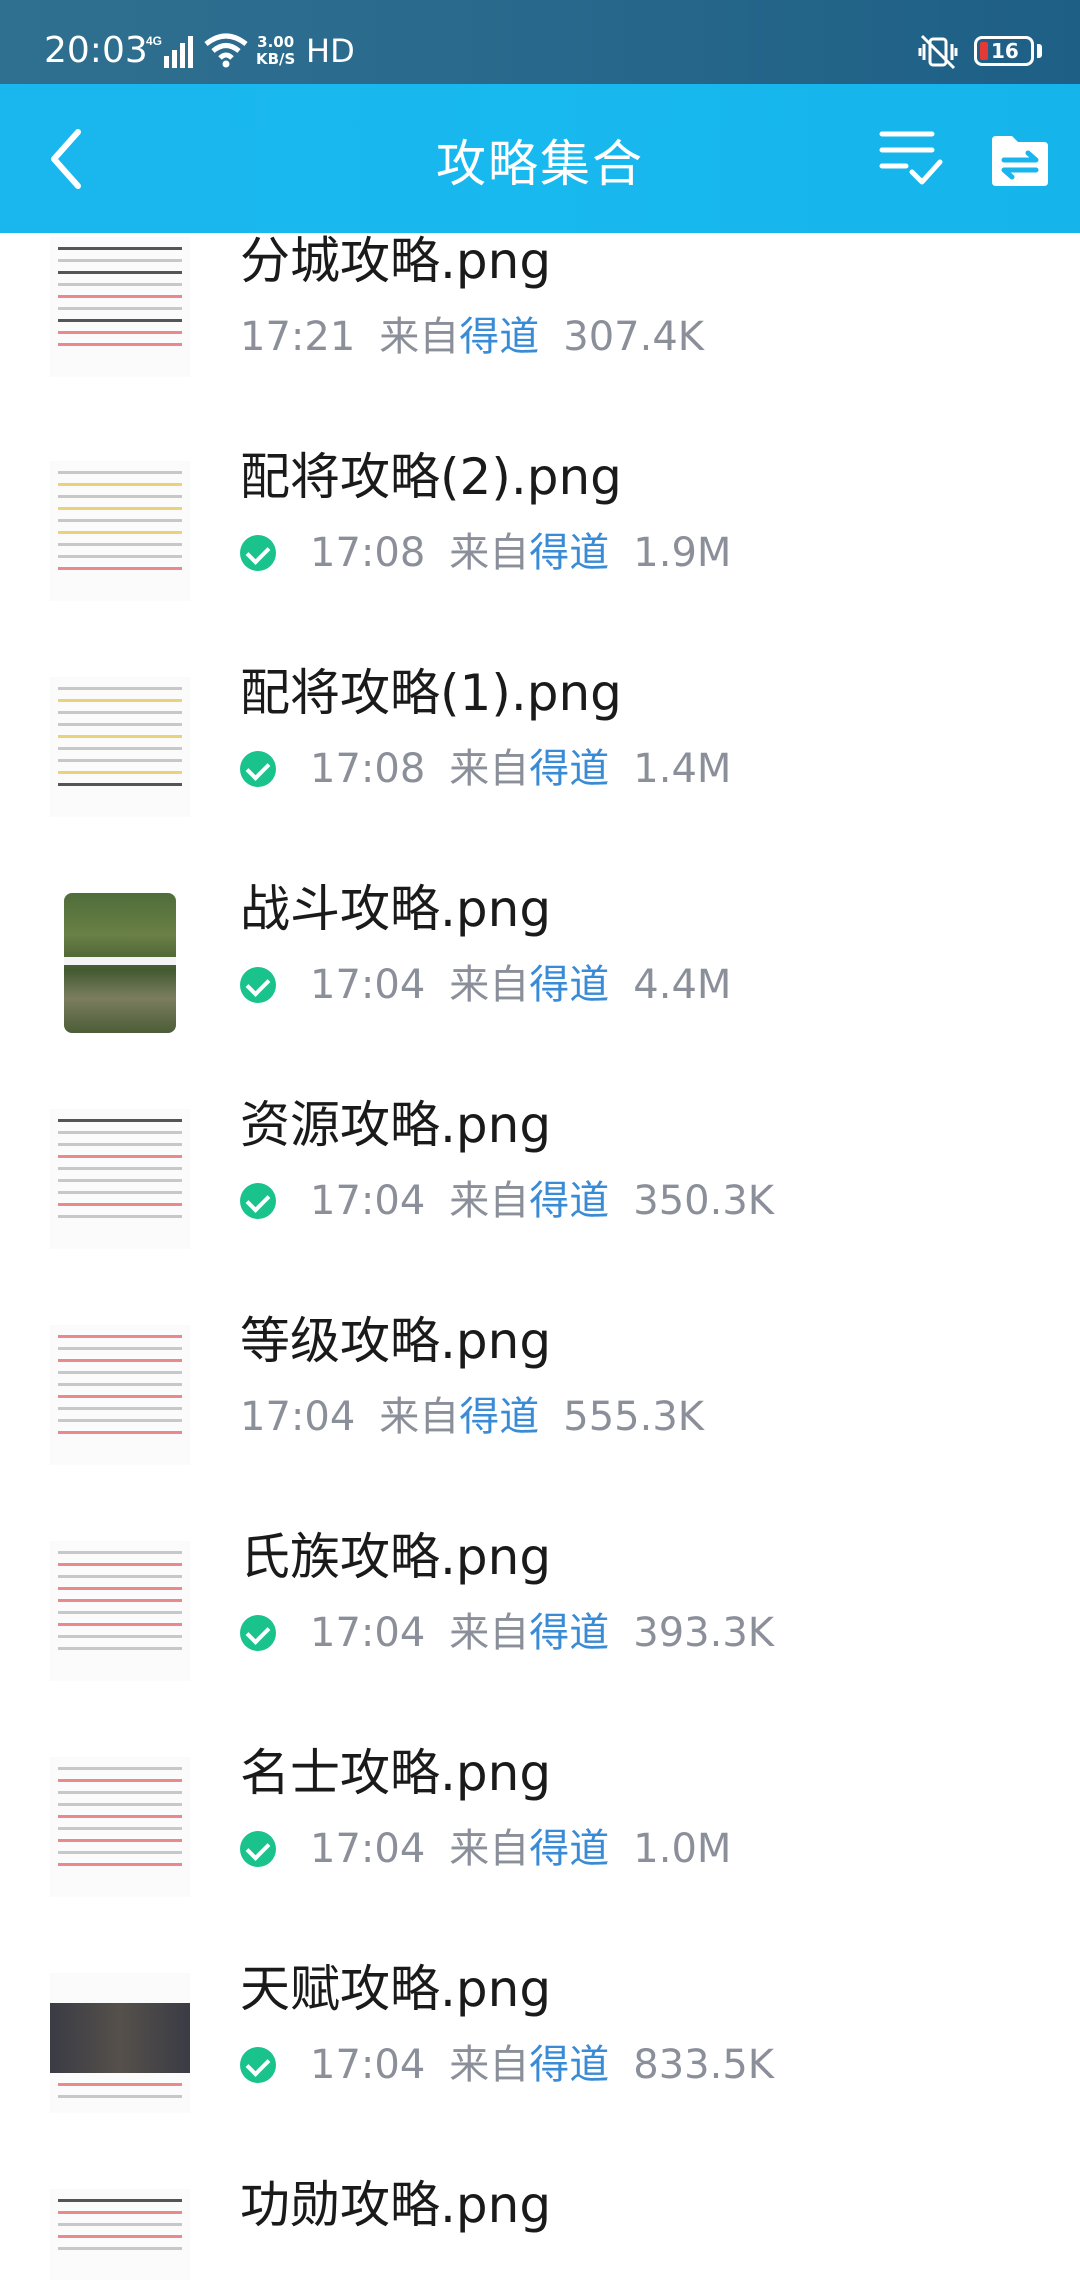 The image size is (1080, 2280). Describe the element at coordinates (634, 1417) in the screenshot. I see `file-size: 555.3K` at that location.